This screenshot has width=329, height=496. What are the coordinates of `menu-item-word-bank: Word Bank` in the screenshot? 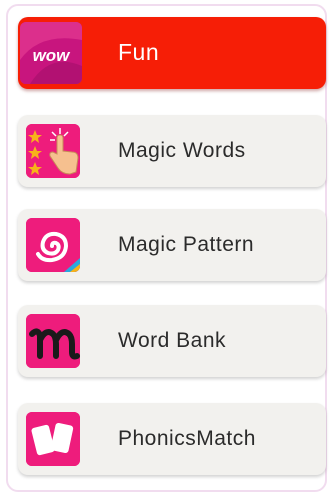 It's located at (172, 341).